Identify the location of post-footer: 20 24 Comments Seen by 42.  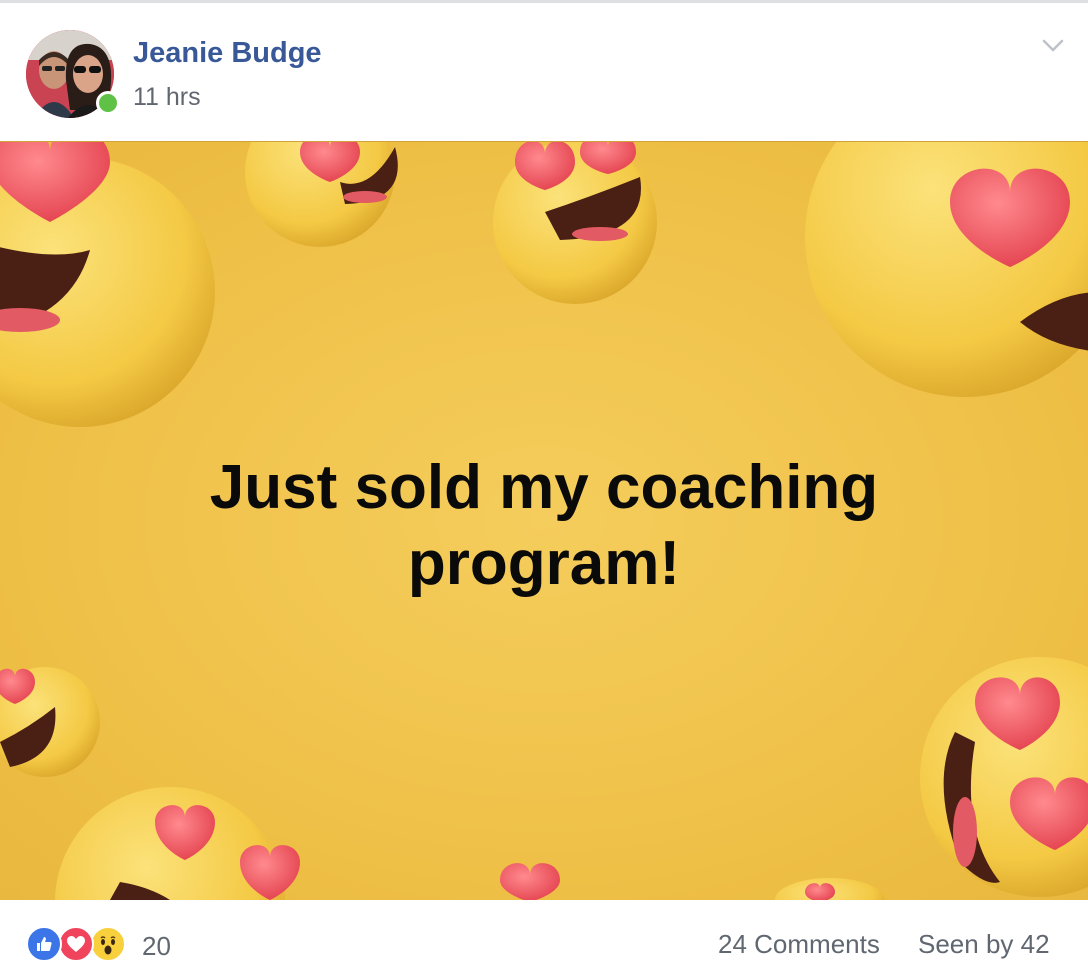
(544, 937).